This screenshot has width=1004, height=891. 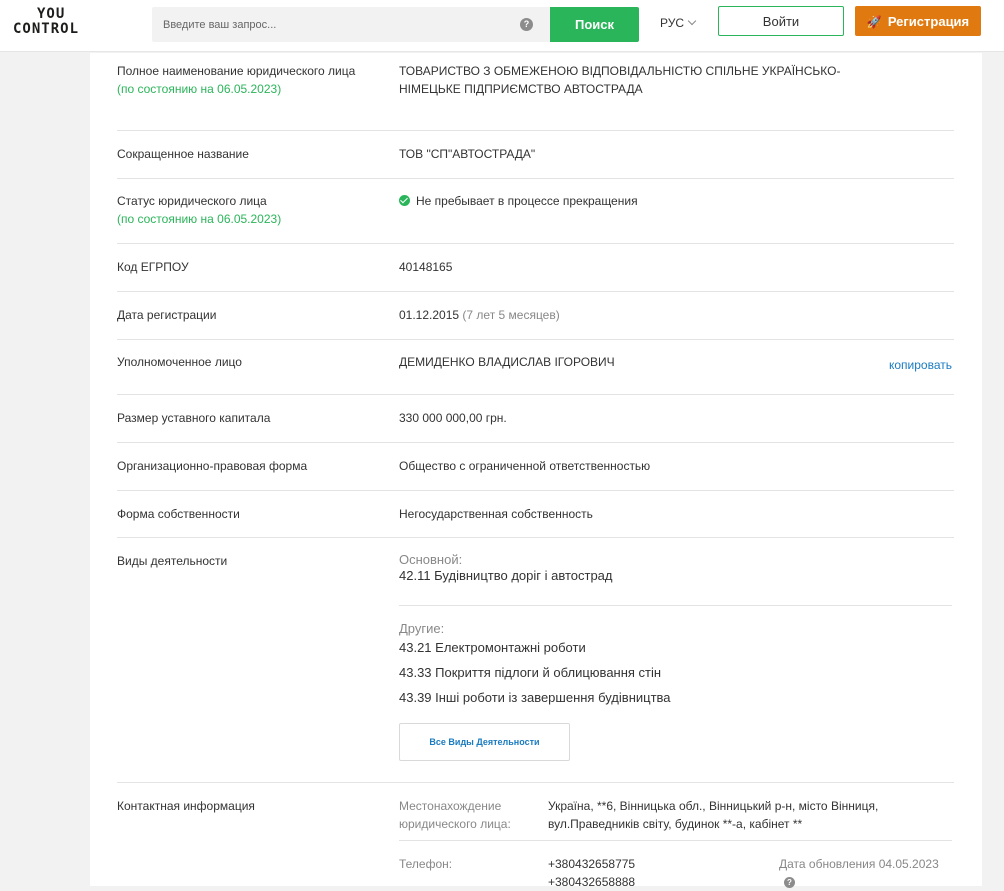 What do you see at coordinates (192, 201) in the screenshot?
I see `status-label-text: Статус юридического лица` at bounding box center [192, 201].